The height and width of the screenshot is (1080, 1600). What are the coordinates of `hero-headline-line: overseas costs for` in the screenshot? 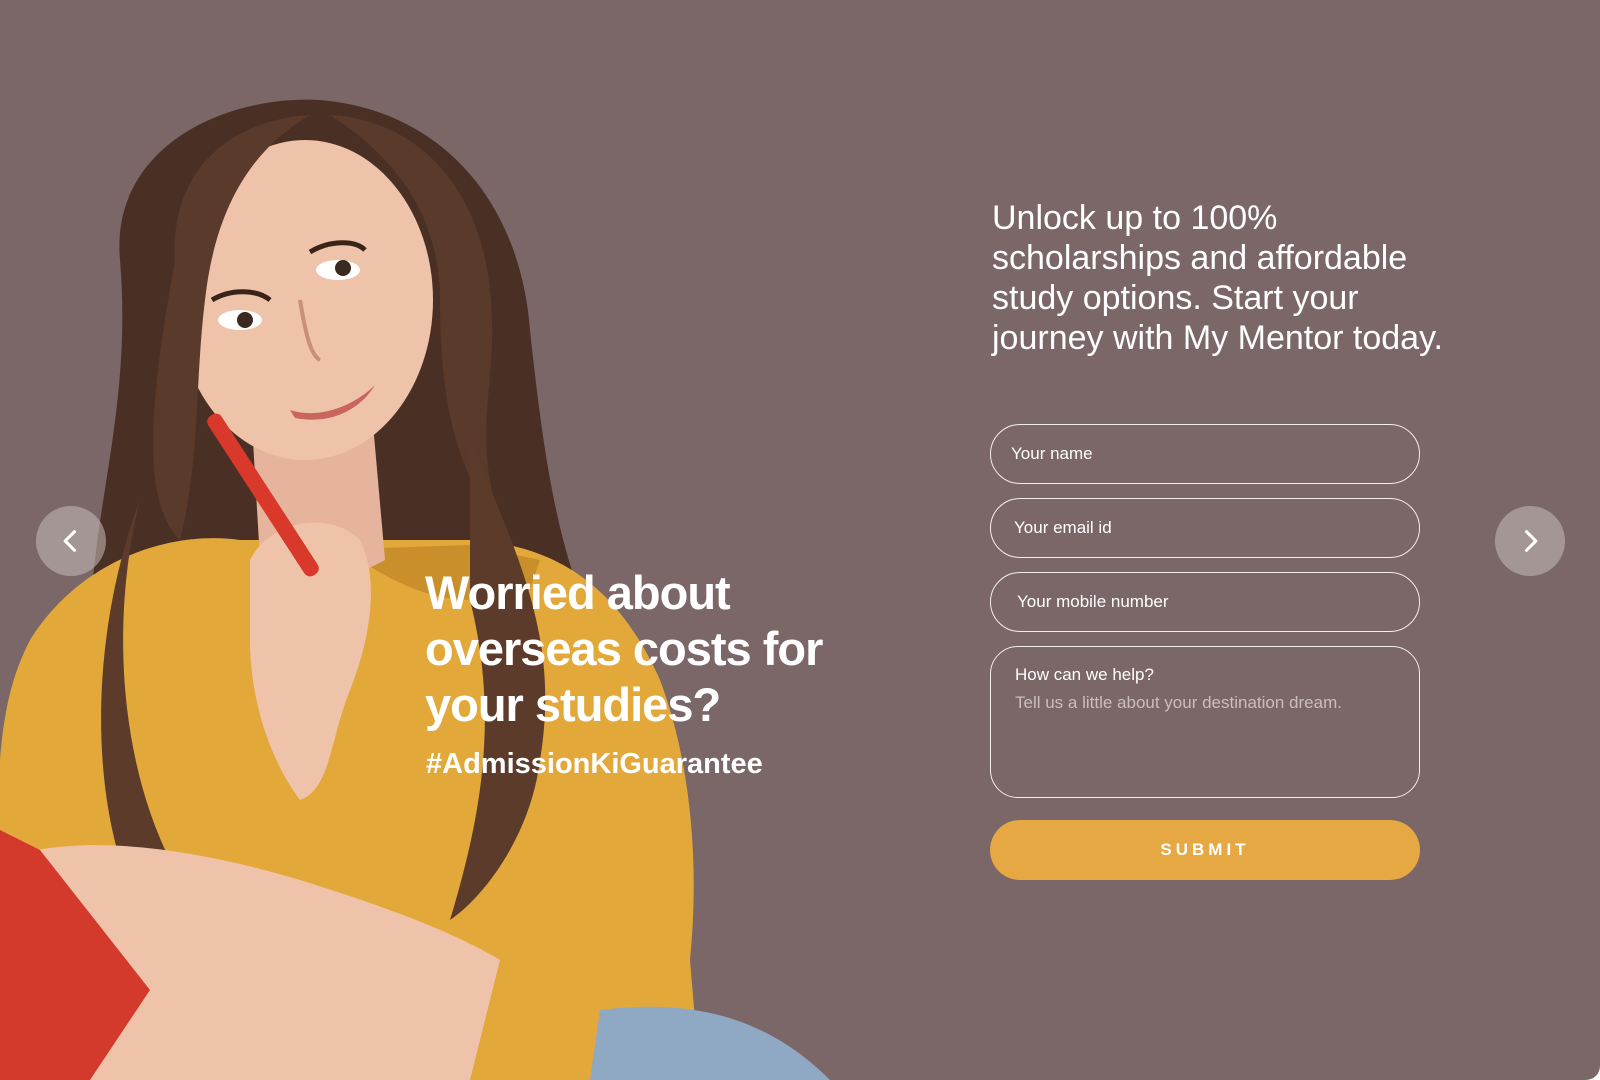 It's located at (624, 648).